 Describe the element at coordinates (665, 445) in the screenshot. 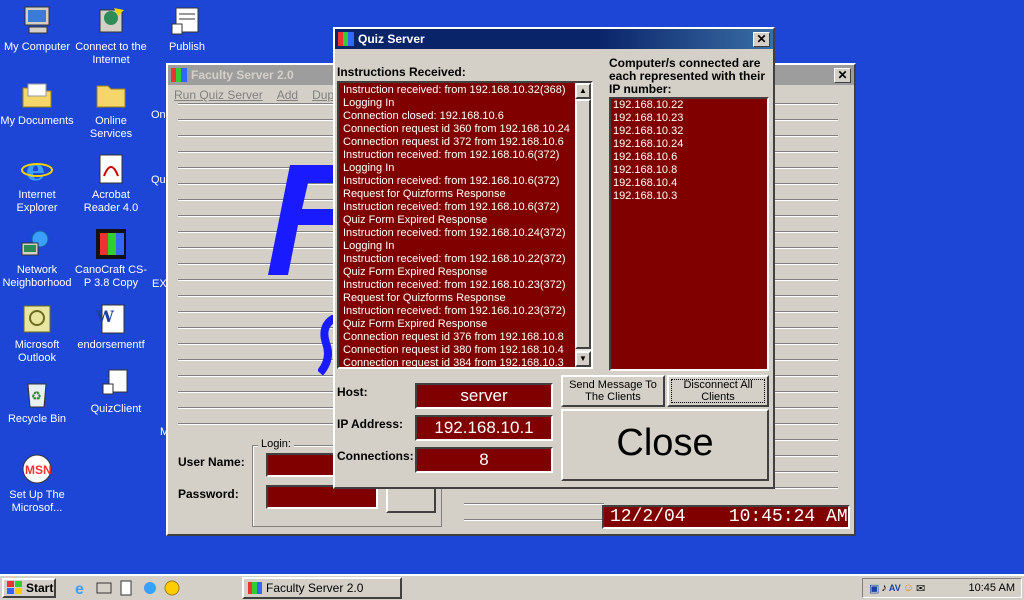

I see `close-button: Close` at that location.